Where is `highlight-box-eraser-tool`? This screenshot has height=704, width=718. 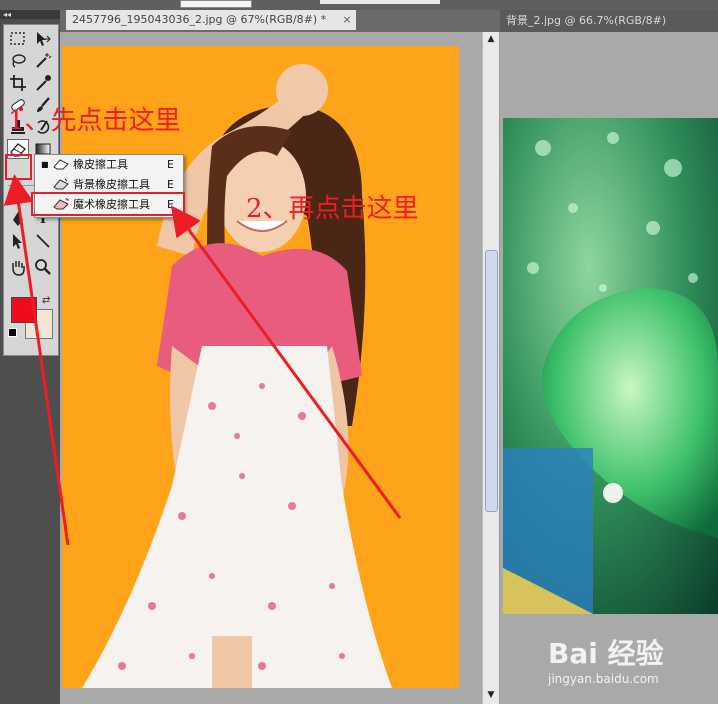
highlight-box-eraser-tool is located at coordinates (18, 167).